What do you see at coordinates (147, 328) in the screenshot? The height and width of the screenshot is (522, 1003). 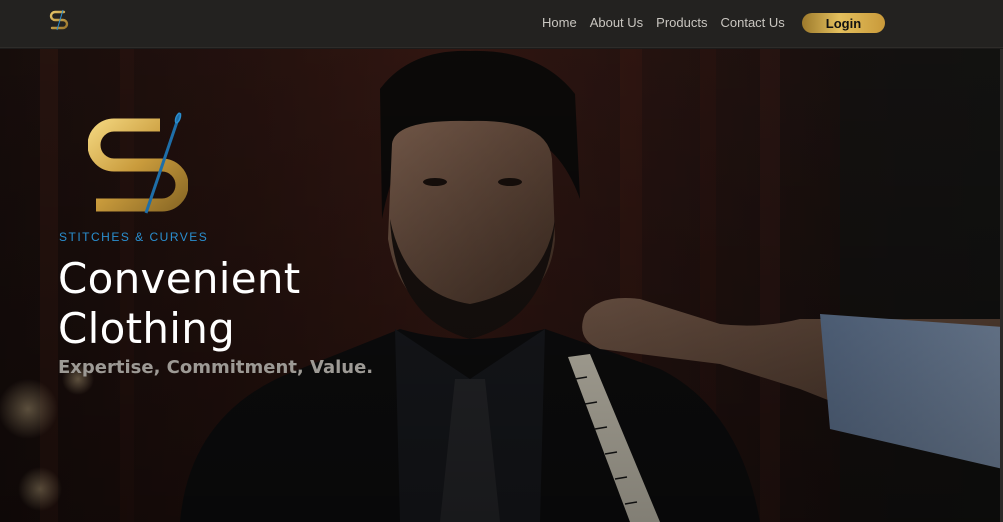 I see `hero-title-line2: Clothing` at bounding box center [147, 328].